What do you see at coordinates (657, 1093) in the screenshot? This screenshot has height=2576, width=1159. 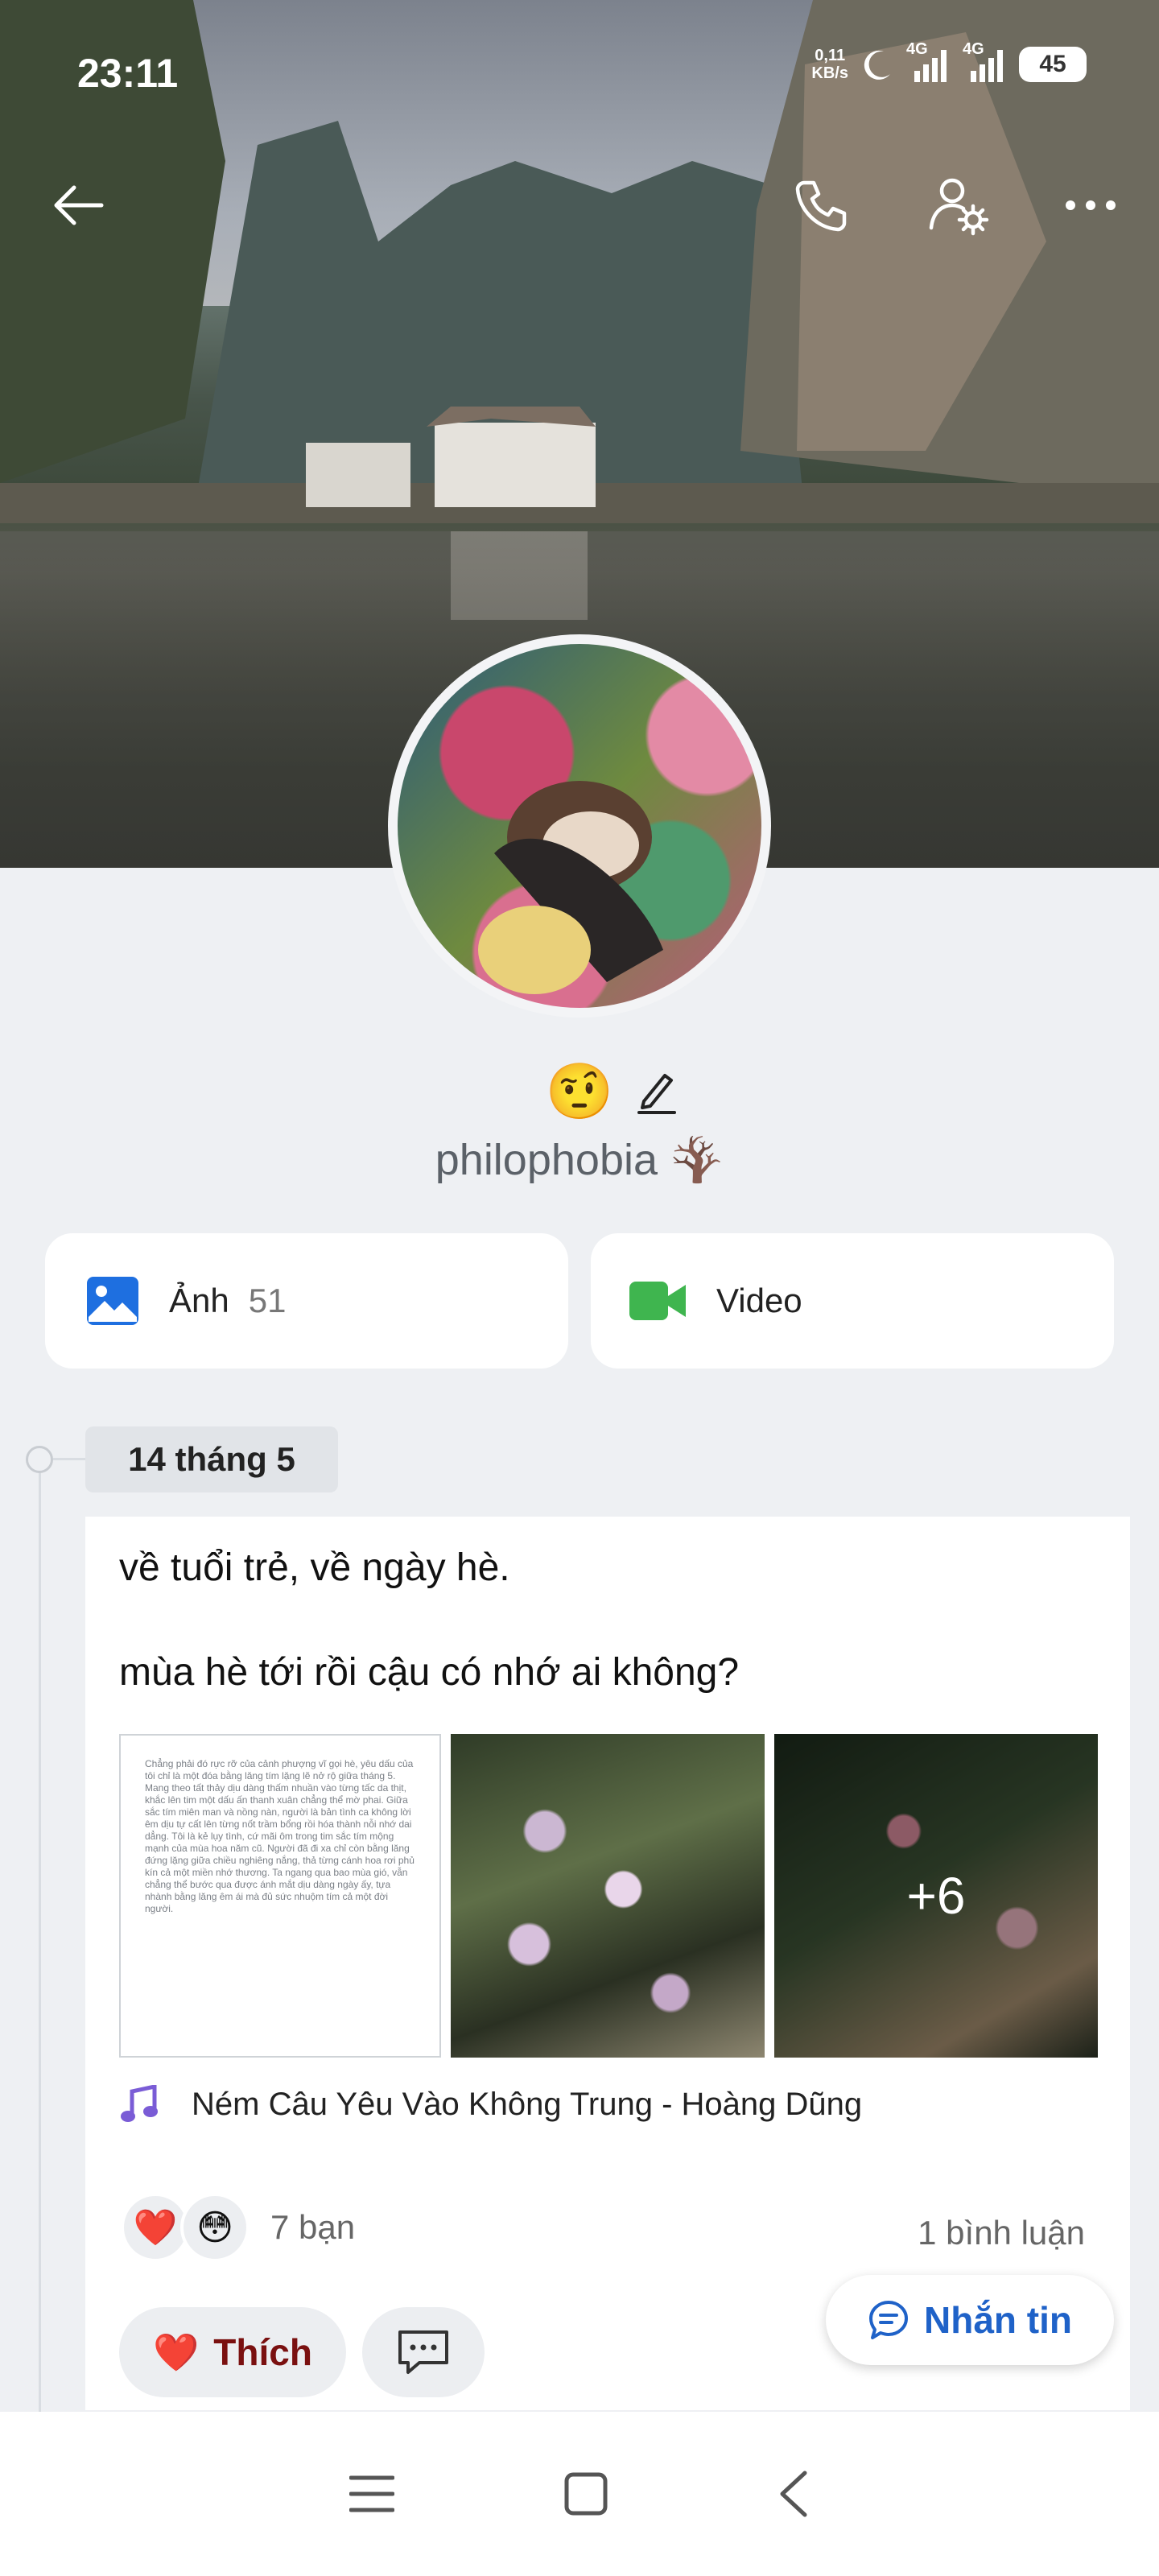 I see `edit-pencil-icon` at bounding box center [657, 1093].